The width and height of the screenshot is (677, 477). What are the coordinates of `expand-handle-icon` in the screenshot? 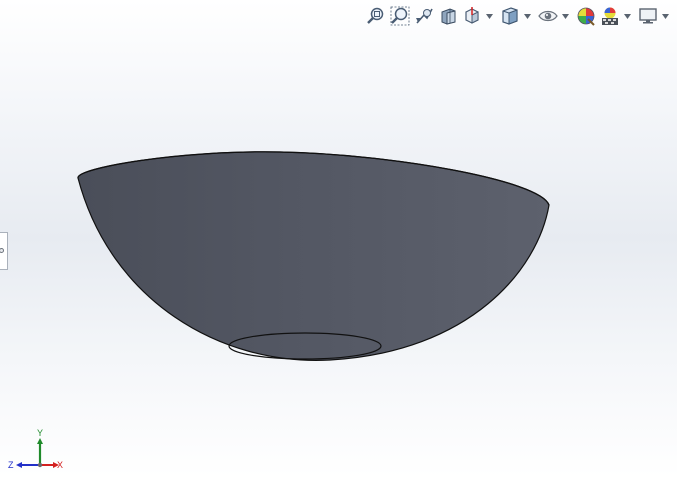 It's located at (2, 250).